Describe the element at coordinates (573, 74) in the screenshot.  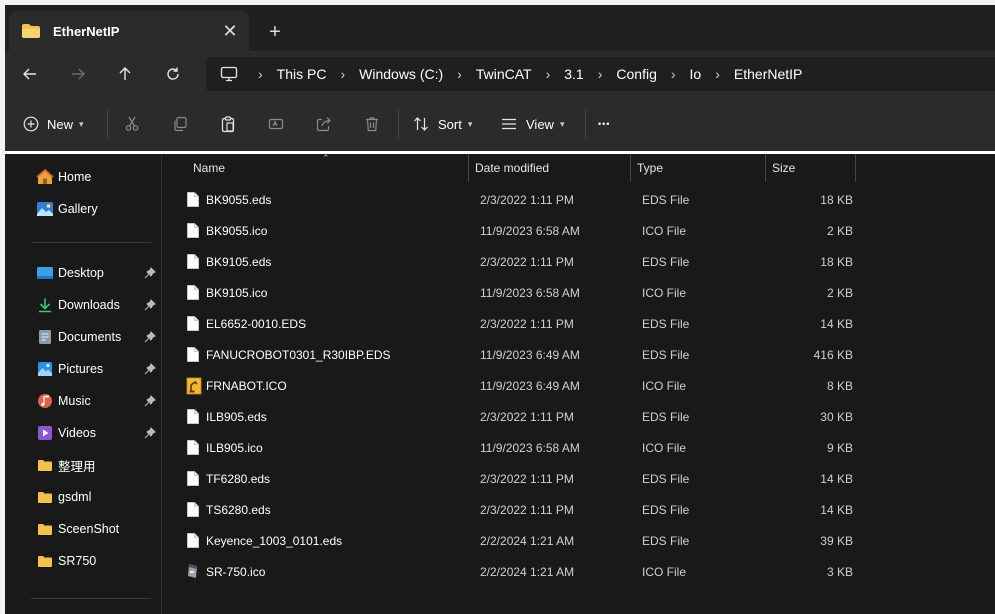
I see `breadcrumb-3-1: 3.1` at that location.